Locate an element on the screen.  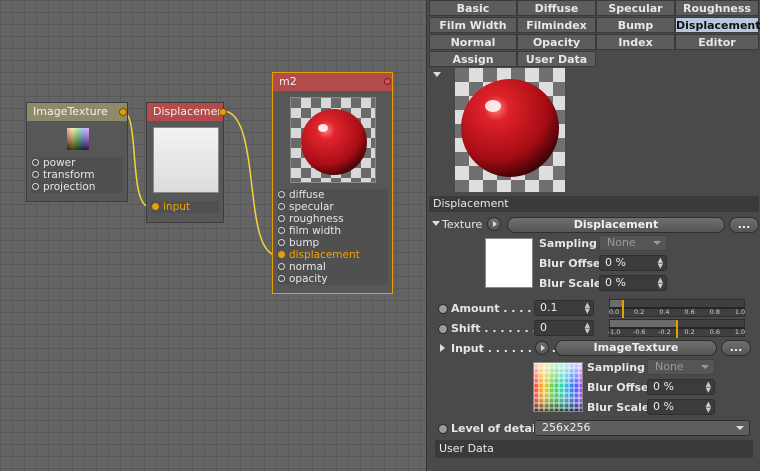
imagetexture-param-power: power is located at coordinates (77, 163).